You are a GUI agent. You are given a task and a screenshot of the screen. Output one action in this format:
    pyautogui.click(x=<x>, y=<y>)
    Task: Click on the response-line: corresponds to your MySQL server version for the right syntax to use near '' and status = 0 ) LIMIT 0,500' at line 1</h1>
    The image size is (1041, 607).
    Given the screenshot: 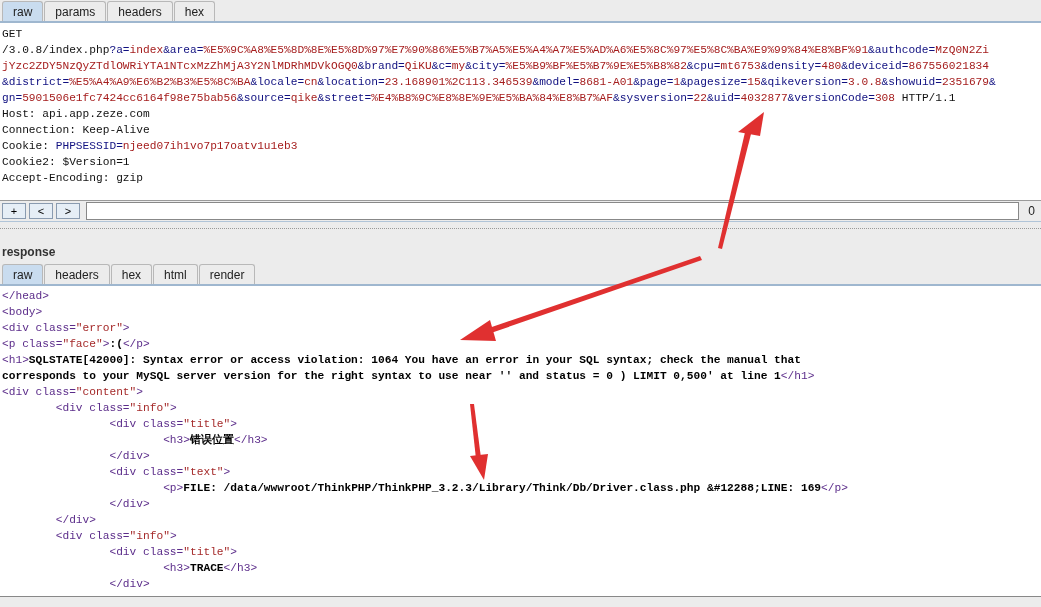 What is the action you would take?
    pyautogui.click(x=409, y=376)
    